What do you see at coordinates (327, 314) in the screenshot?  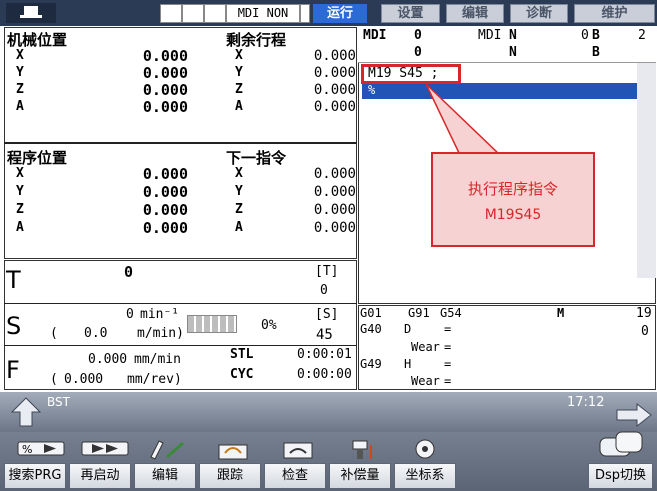 I see `s-bracket-label: [S]` at bounding box center [327, 314].